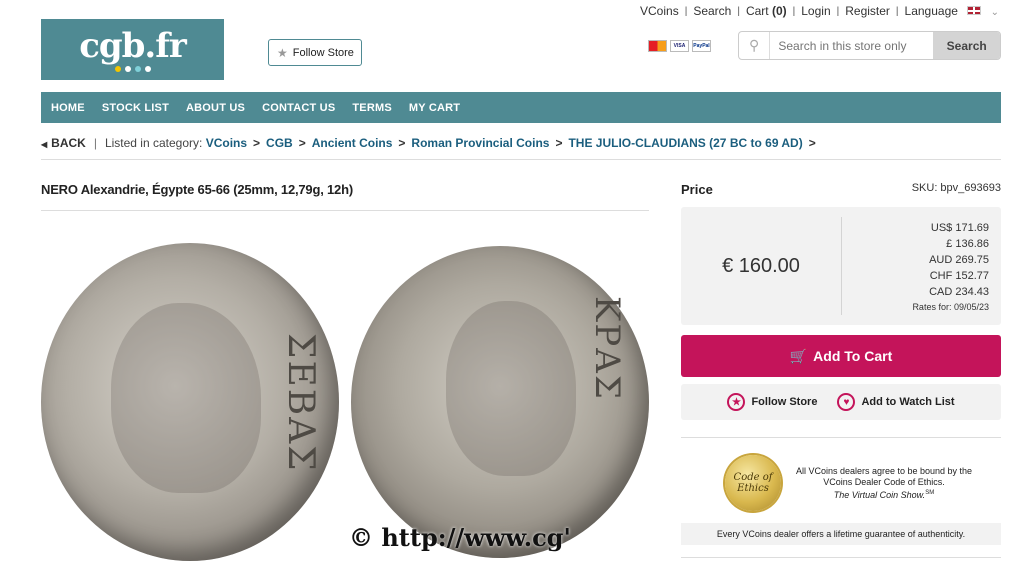 This screenshot has width=1027, height=571. I want to click on price-cad: CAD 234.43, so click(959, 292).